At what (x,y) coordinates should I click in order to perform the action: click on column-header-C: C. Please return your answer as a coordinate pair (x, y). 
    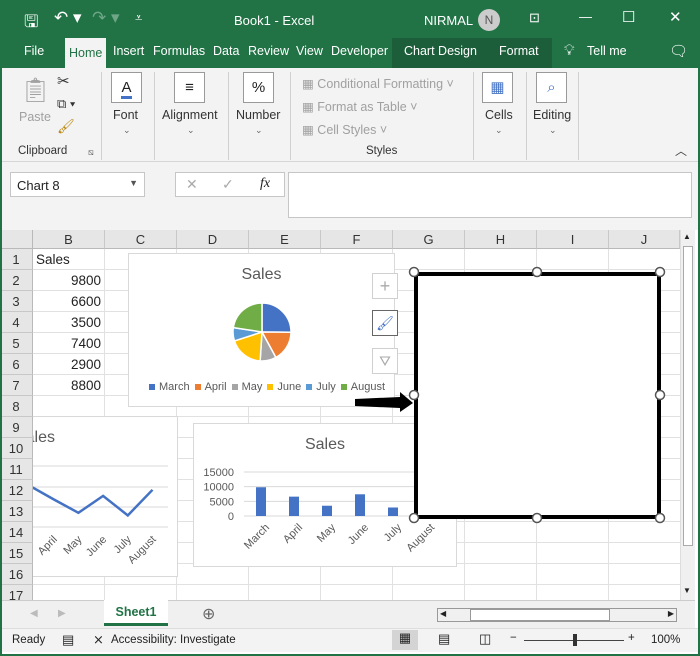
    Looking at the image, I should click on (141, 239).